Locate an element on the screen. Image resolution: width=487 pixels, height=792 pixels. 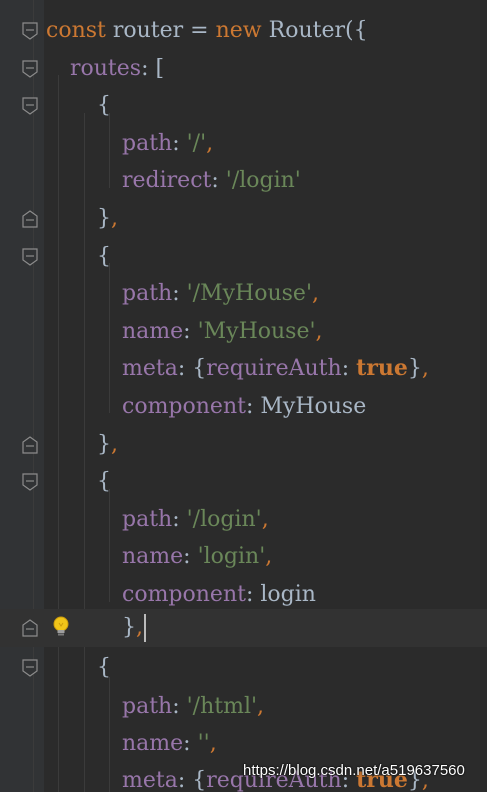
code-line: routes: [ is located at coordinates (243, 69).